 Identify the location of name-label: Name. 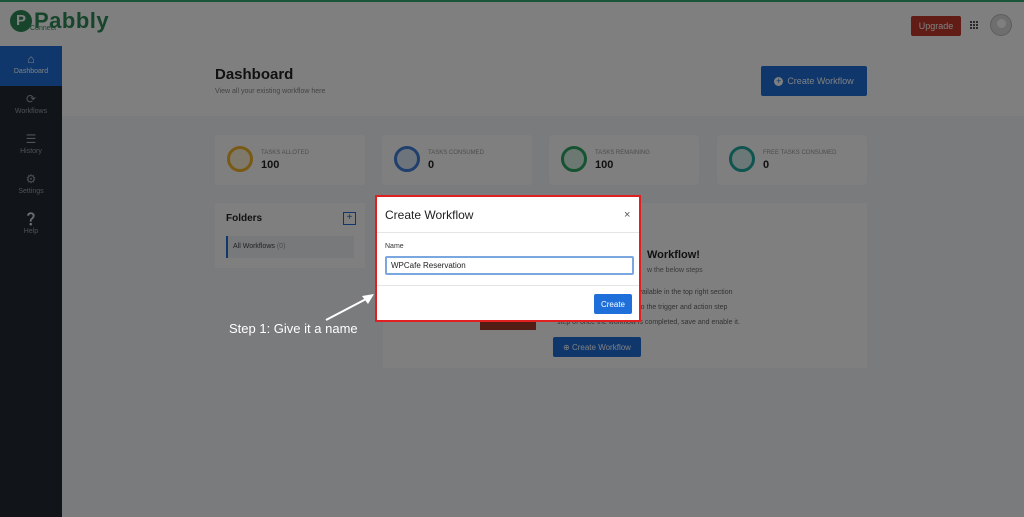
(394, 246).